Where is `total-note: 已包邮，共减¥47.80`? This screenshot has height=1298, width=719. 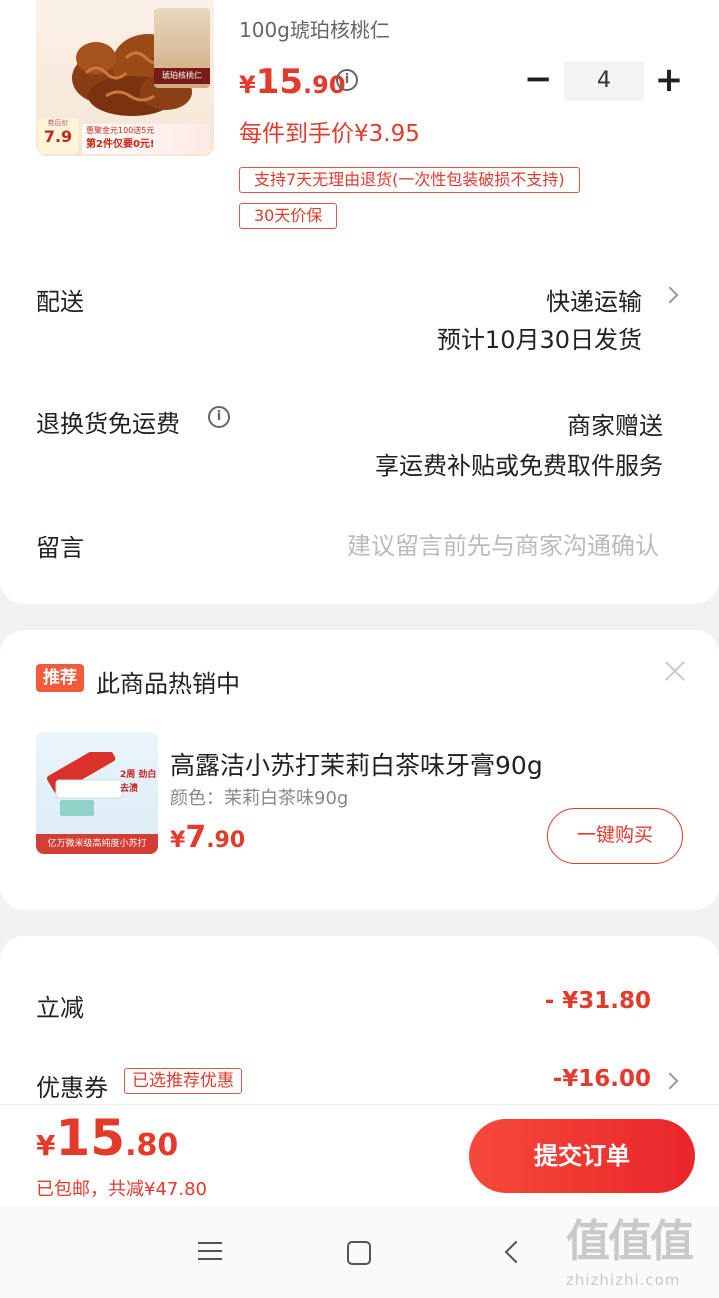
total-note: 已包邮，共减¥47.80 is located at coordinates (121, 1189).